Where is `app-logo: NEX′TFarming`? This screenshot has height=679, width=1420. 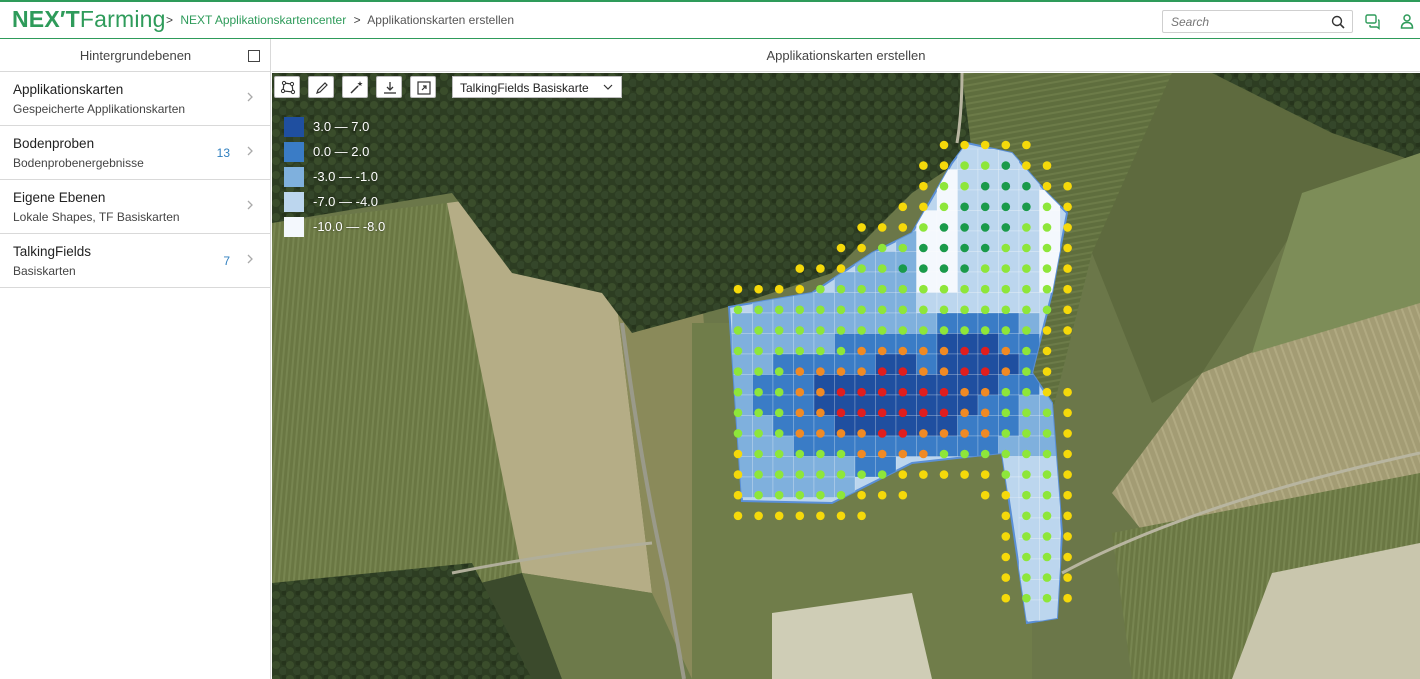
app-logo: NEX′TFarming is located at coordinates (89, 19).